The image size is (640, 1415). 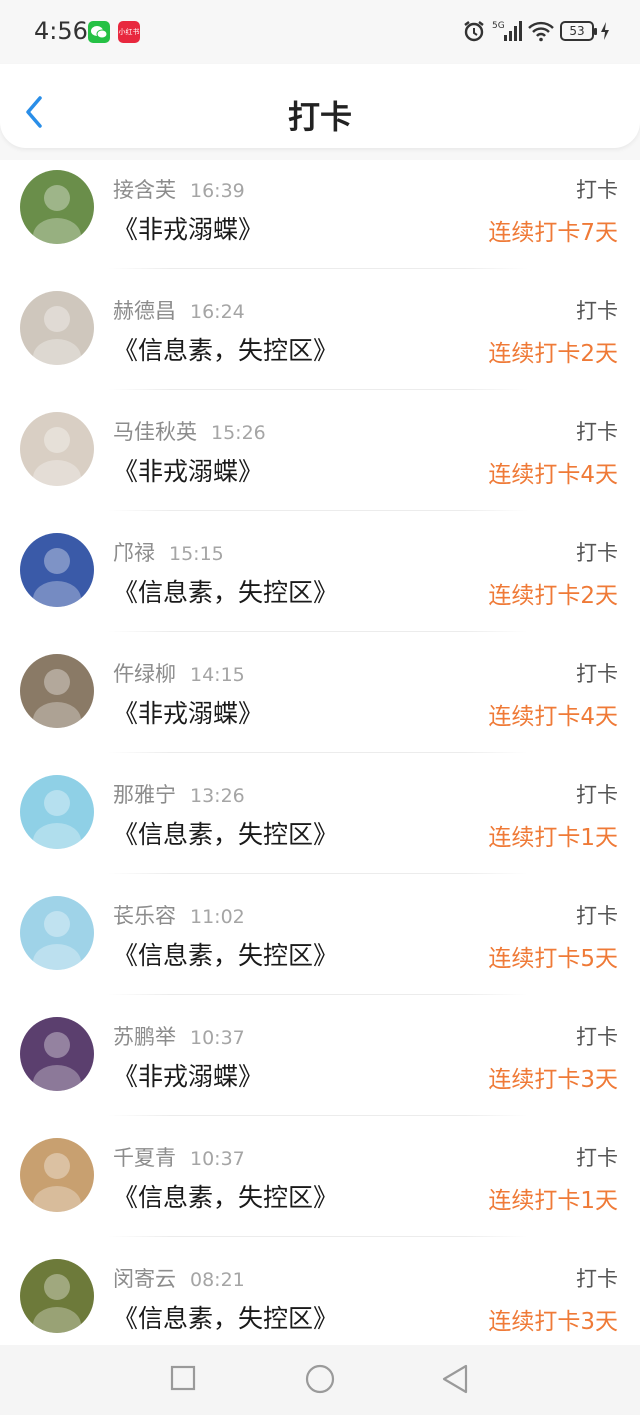 What do you see at coordinates (217, 191) in the screenshot?
I see `checkin-time: 16:39` at bounding box center [217, 191].